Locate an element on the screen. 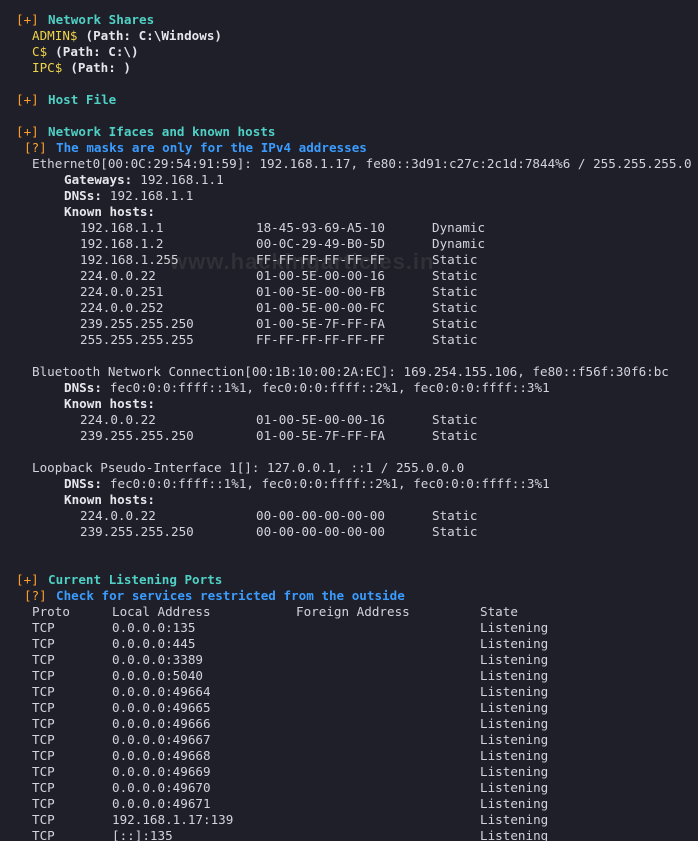  column-header: Local Address is located at coordinates (161, 611).